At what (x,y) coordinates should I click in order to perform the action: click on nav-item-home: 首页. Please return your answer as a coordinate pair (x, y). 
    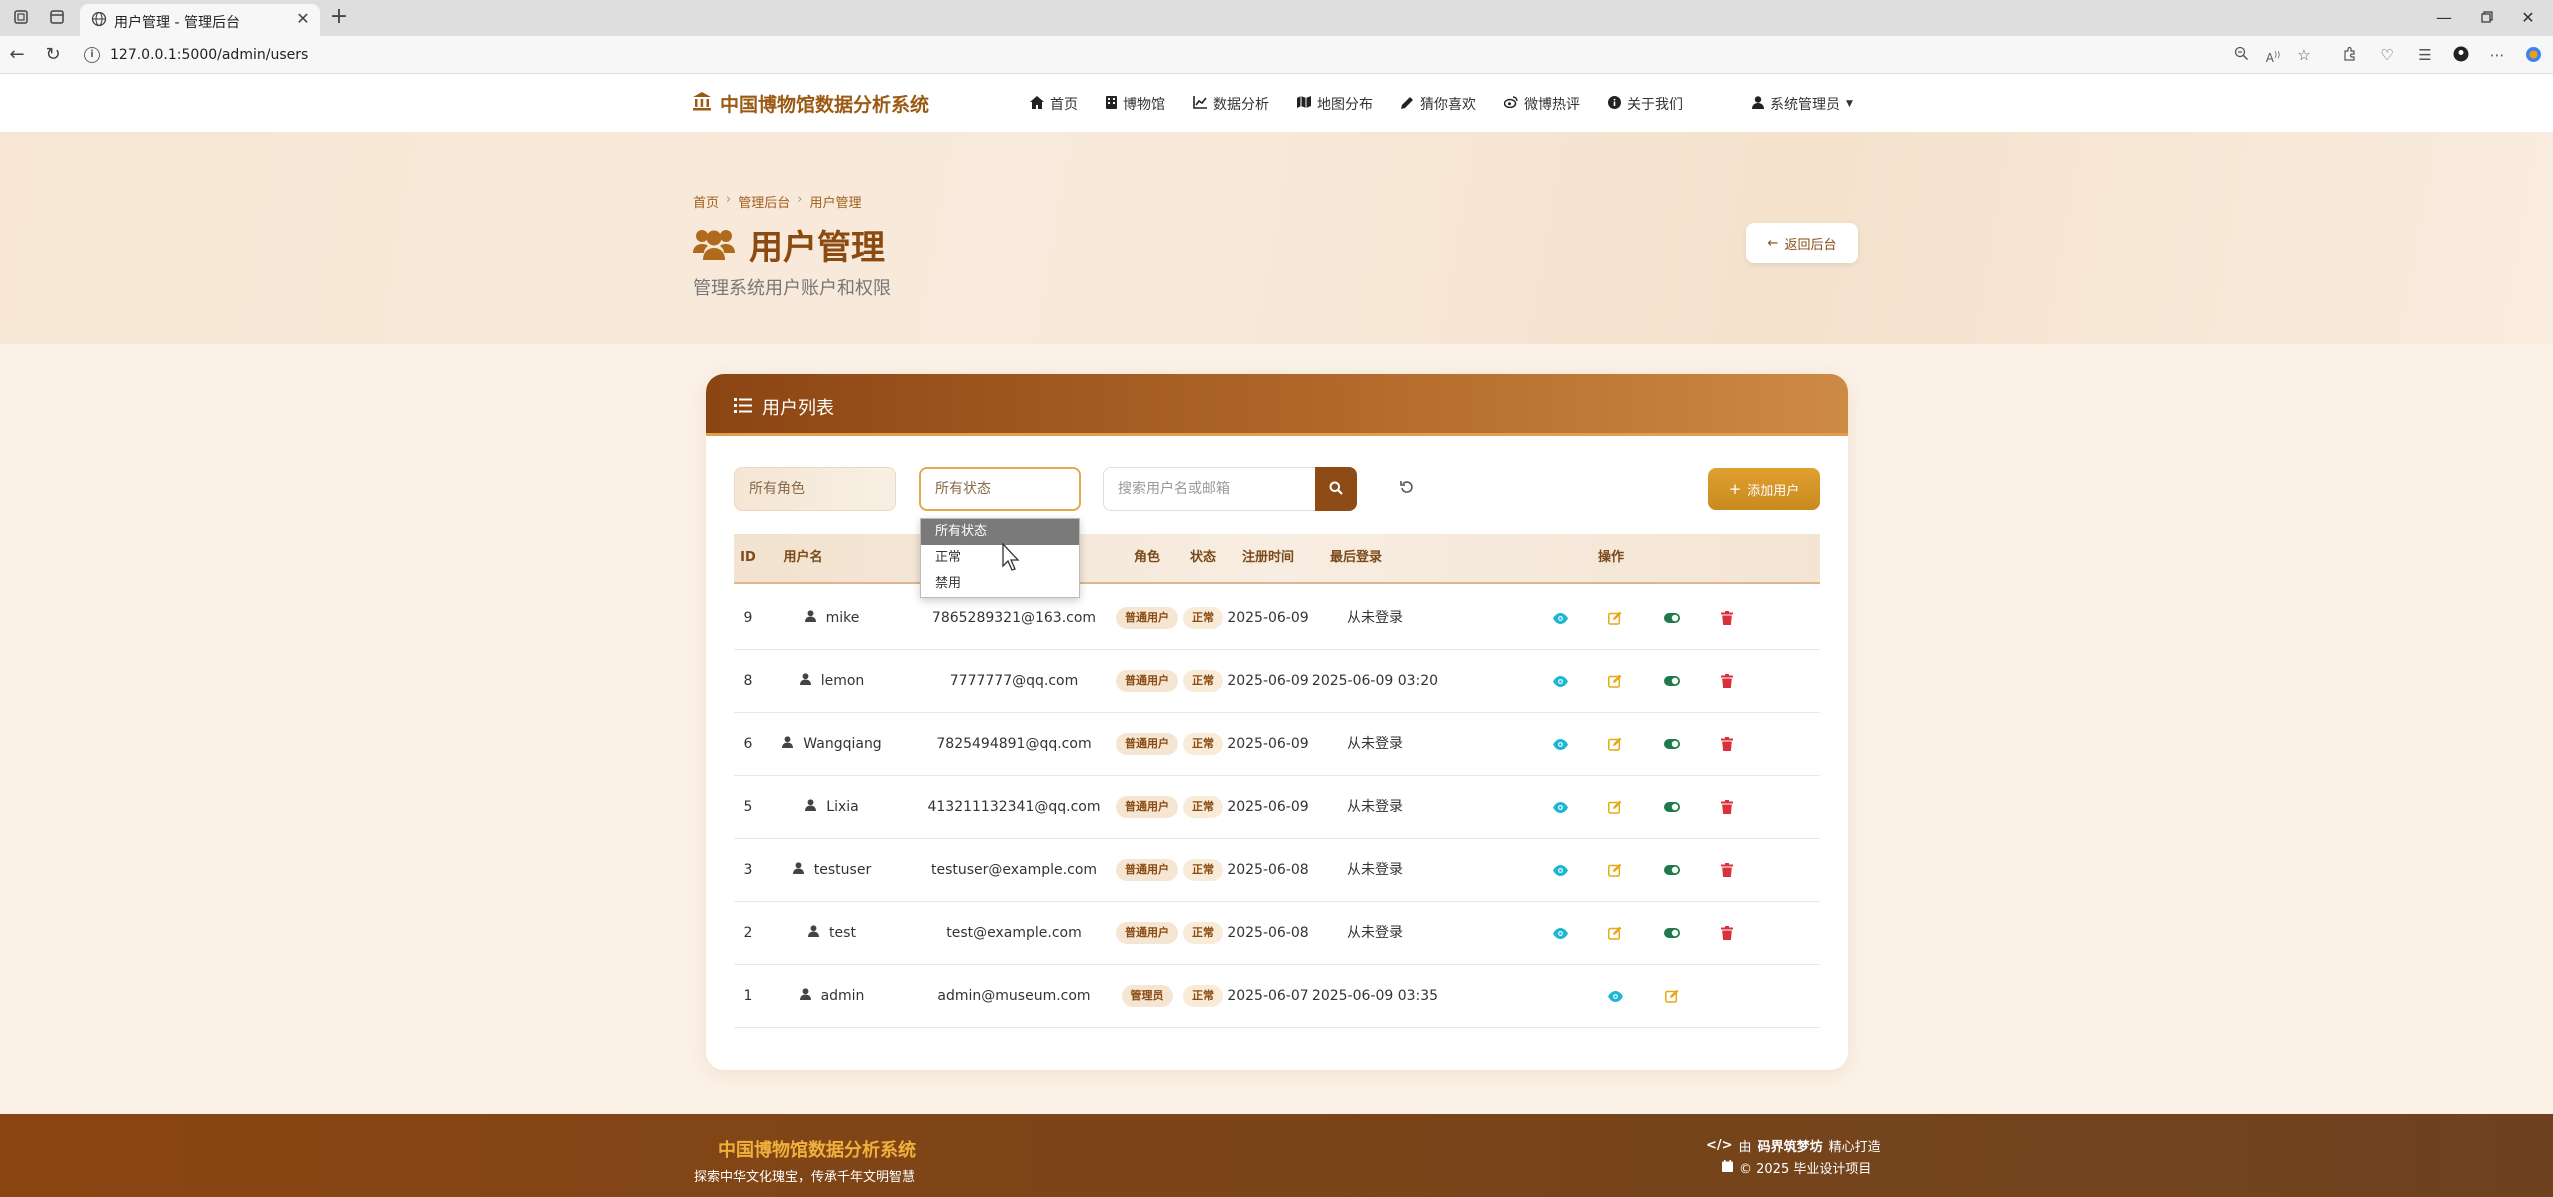
    Looking at the image, I should click on (1054, 104).